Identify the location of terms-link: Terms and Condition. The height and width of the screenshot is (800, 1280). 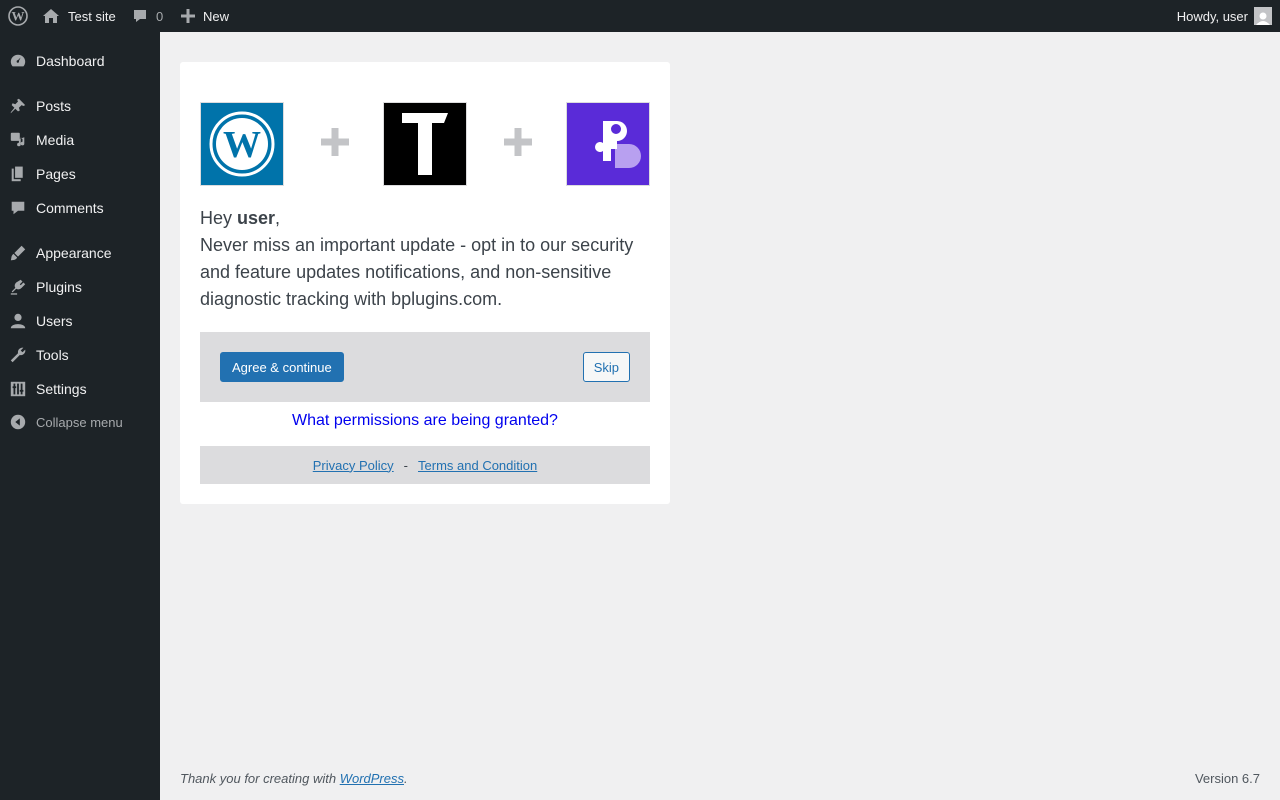
(477, 465).